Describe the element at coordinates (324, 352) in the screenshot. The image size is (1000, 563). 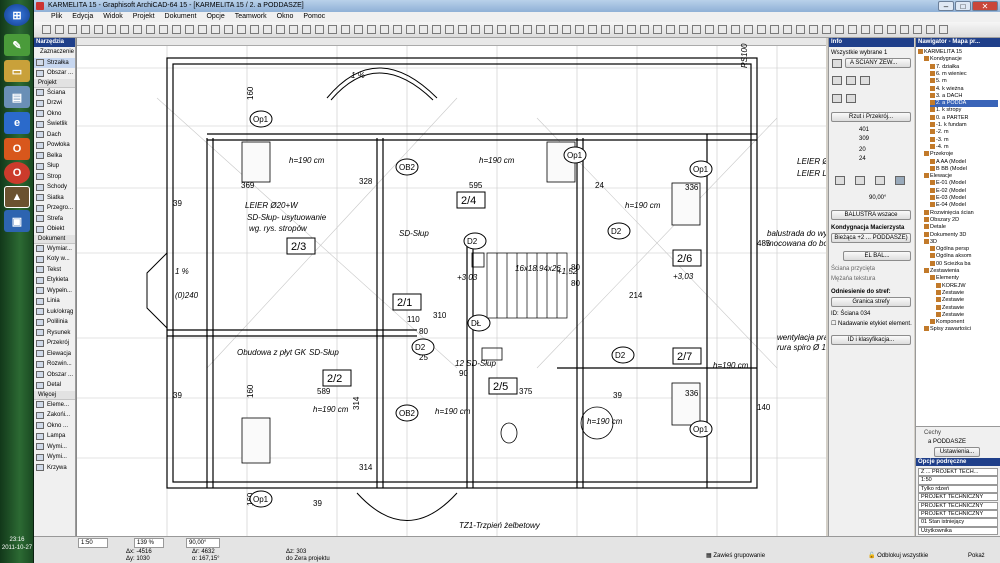
I see `plan-label: SD-Słup` at that location.